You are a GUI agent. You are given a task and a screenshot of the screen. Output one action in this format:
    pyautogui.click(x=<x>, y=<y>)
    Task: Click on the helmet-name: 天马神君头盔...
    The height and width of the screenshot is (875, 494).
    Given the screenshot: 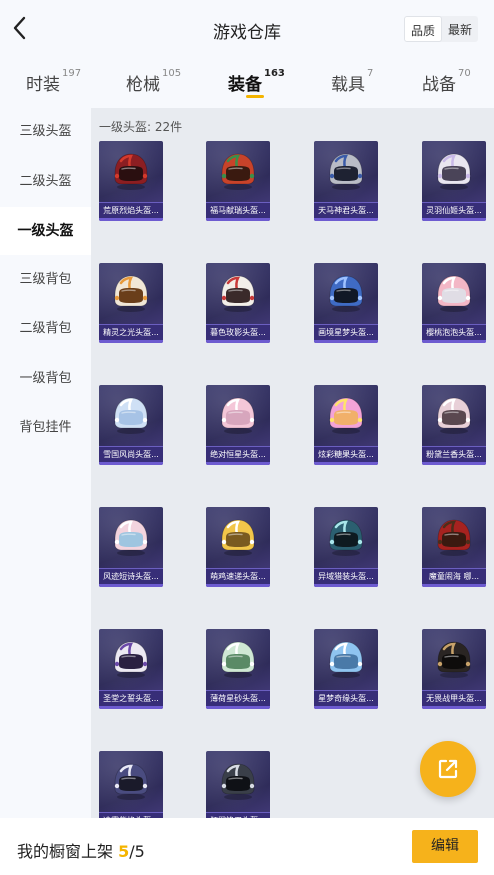 What is the action you would take?
    pyautogui.click(x=346, y=210)
    